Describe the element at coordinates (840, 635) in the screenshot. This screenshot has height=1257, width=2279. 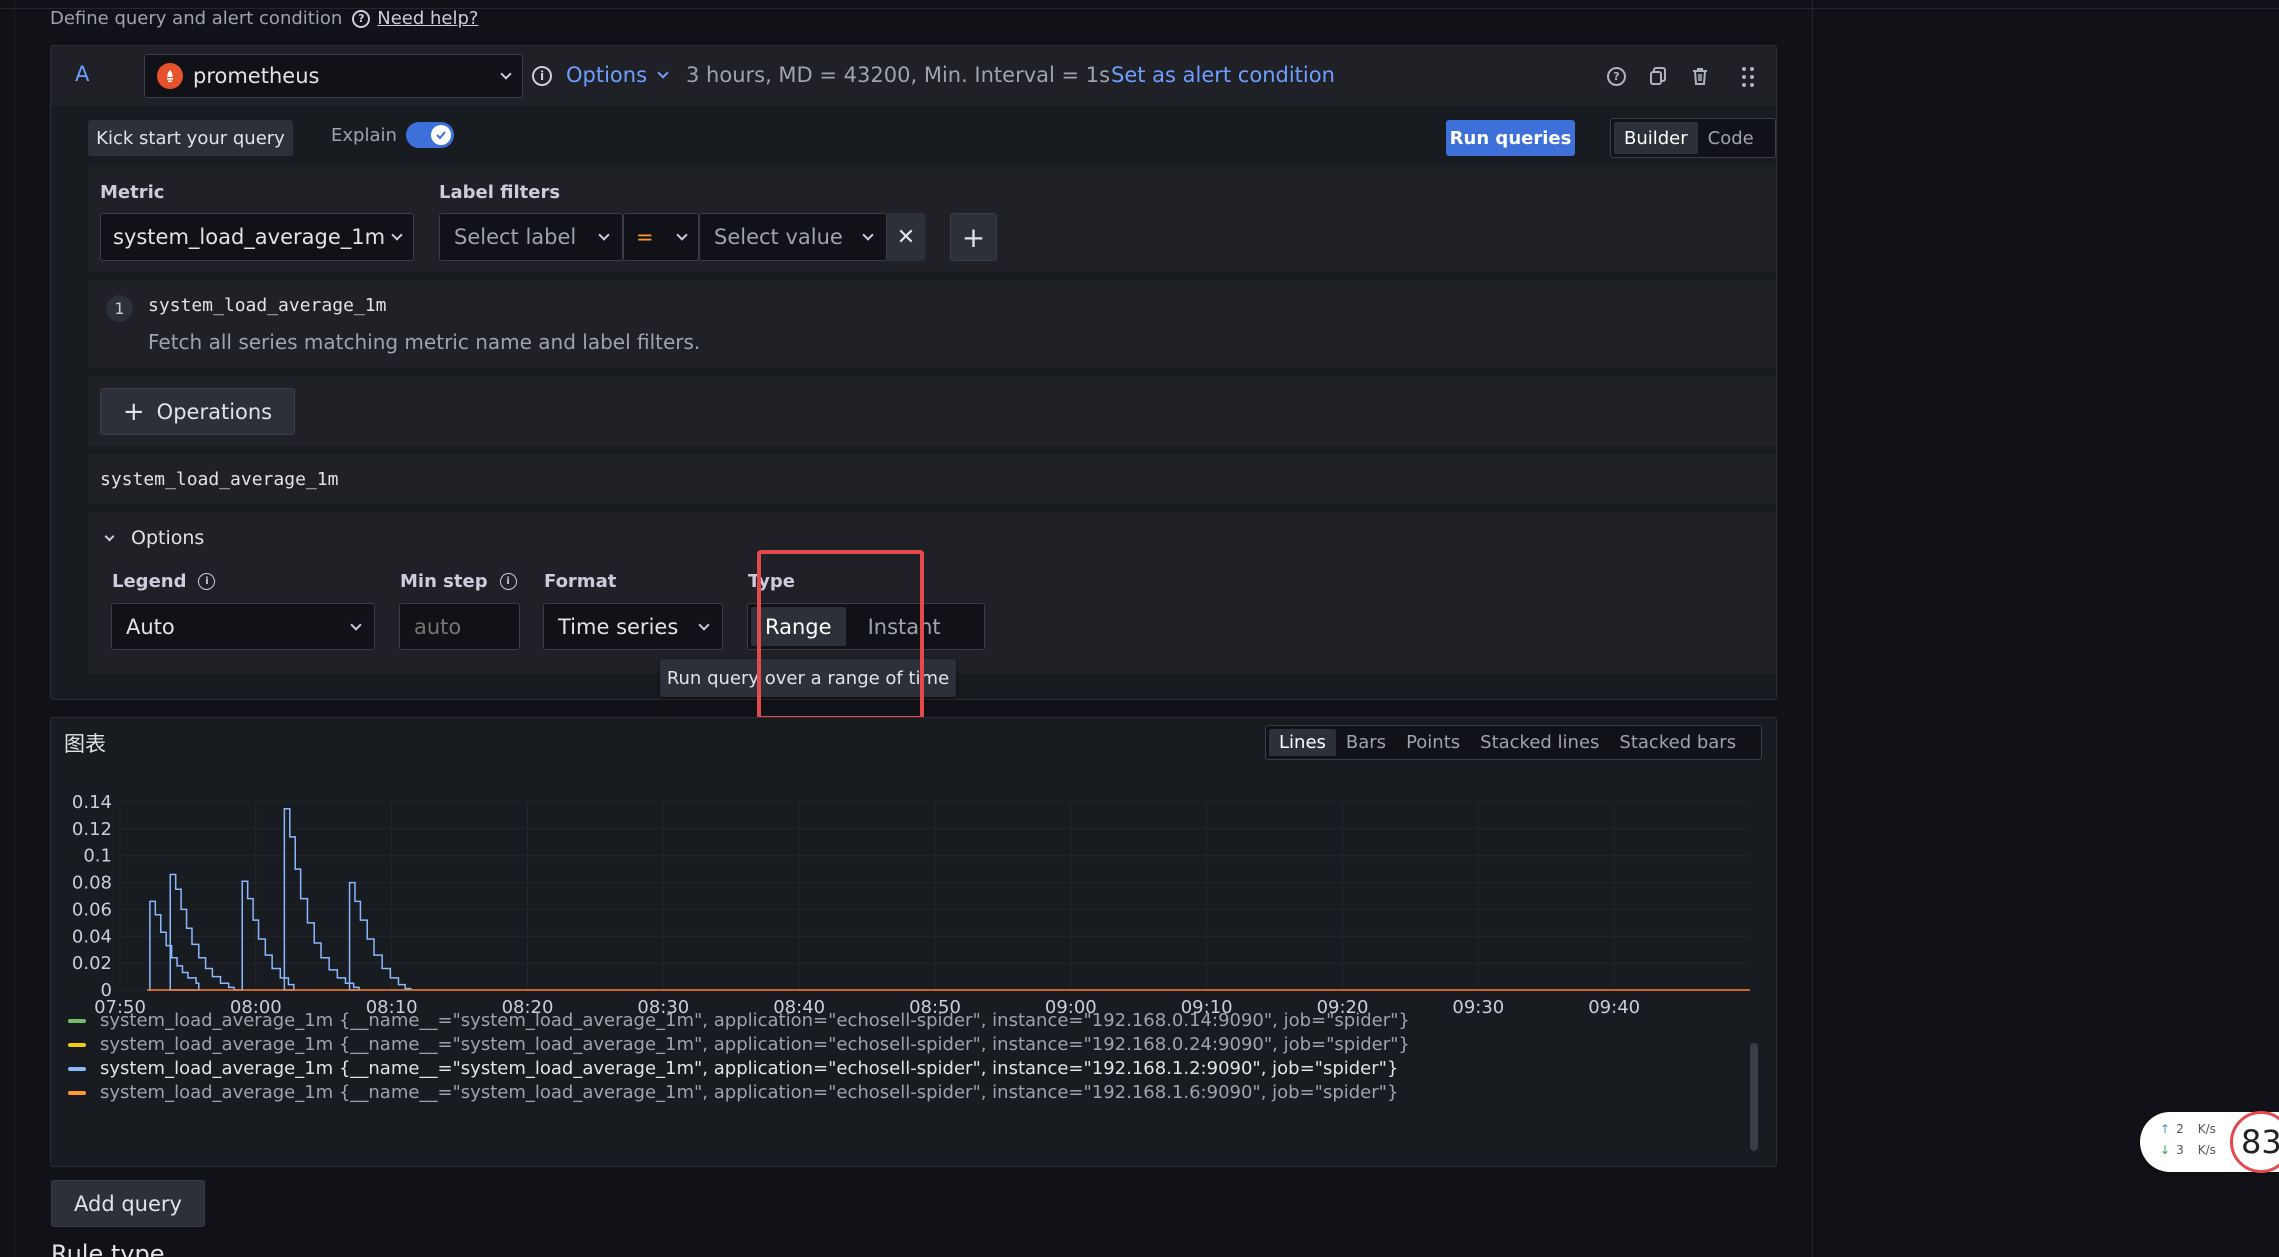
I see `highlight-box` at that location.